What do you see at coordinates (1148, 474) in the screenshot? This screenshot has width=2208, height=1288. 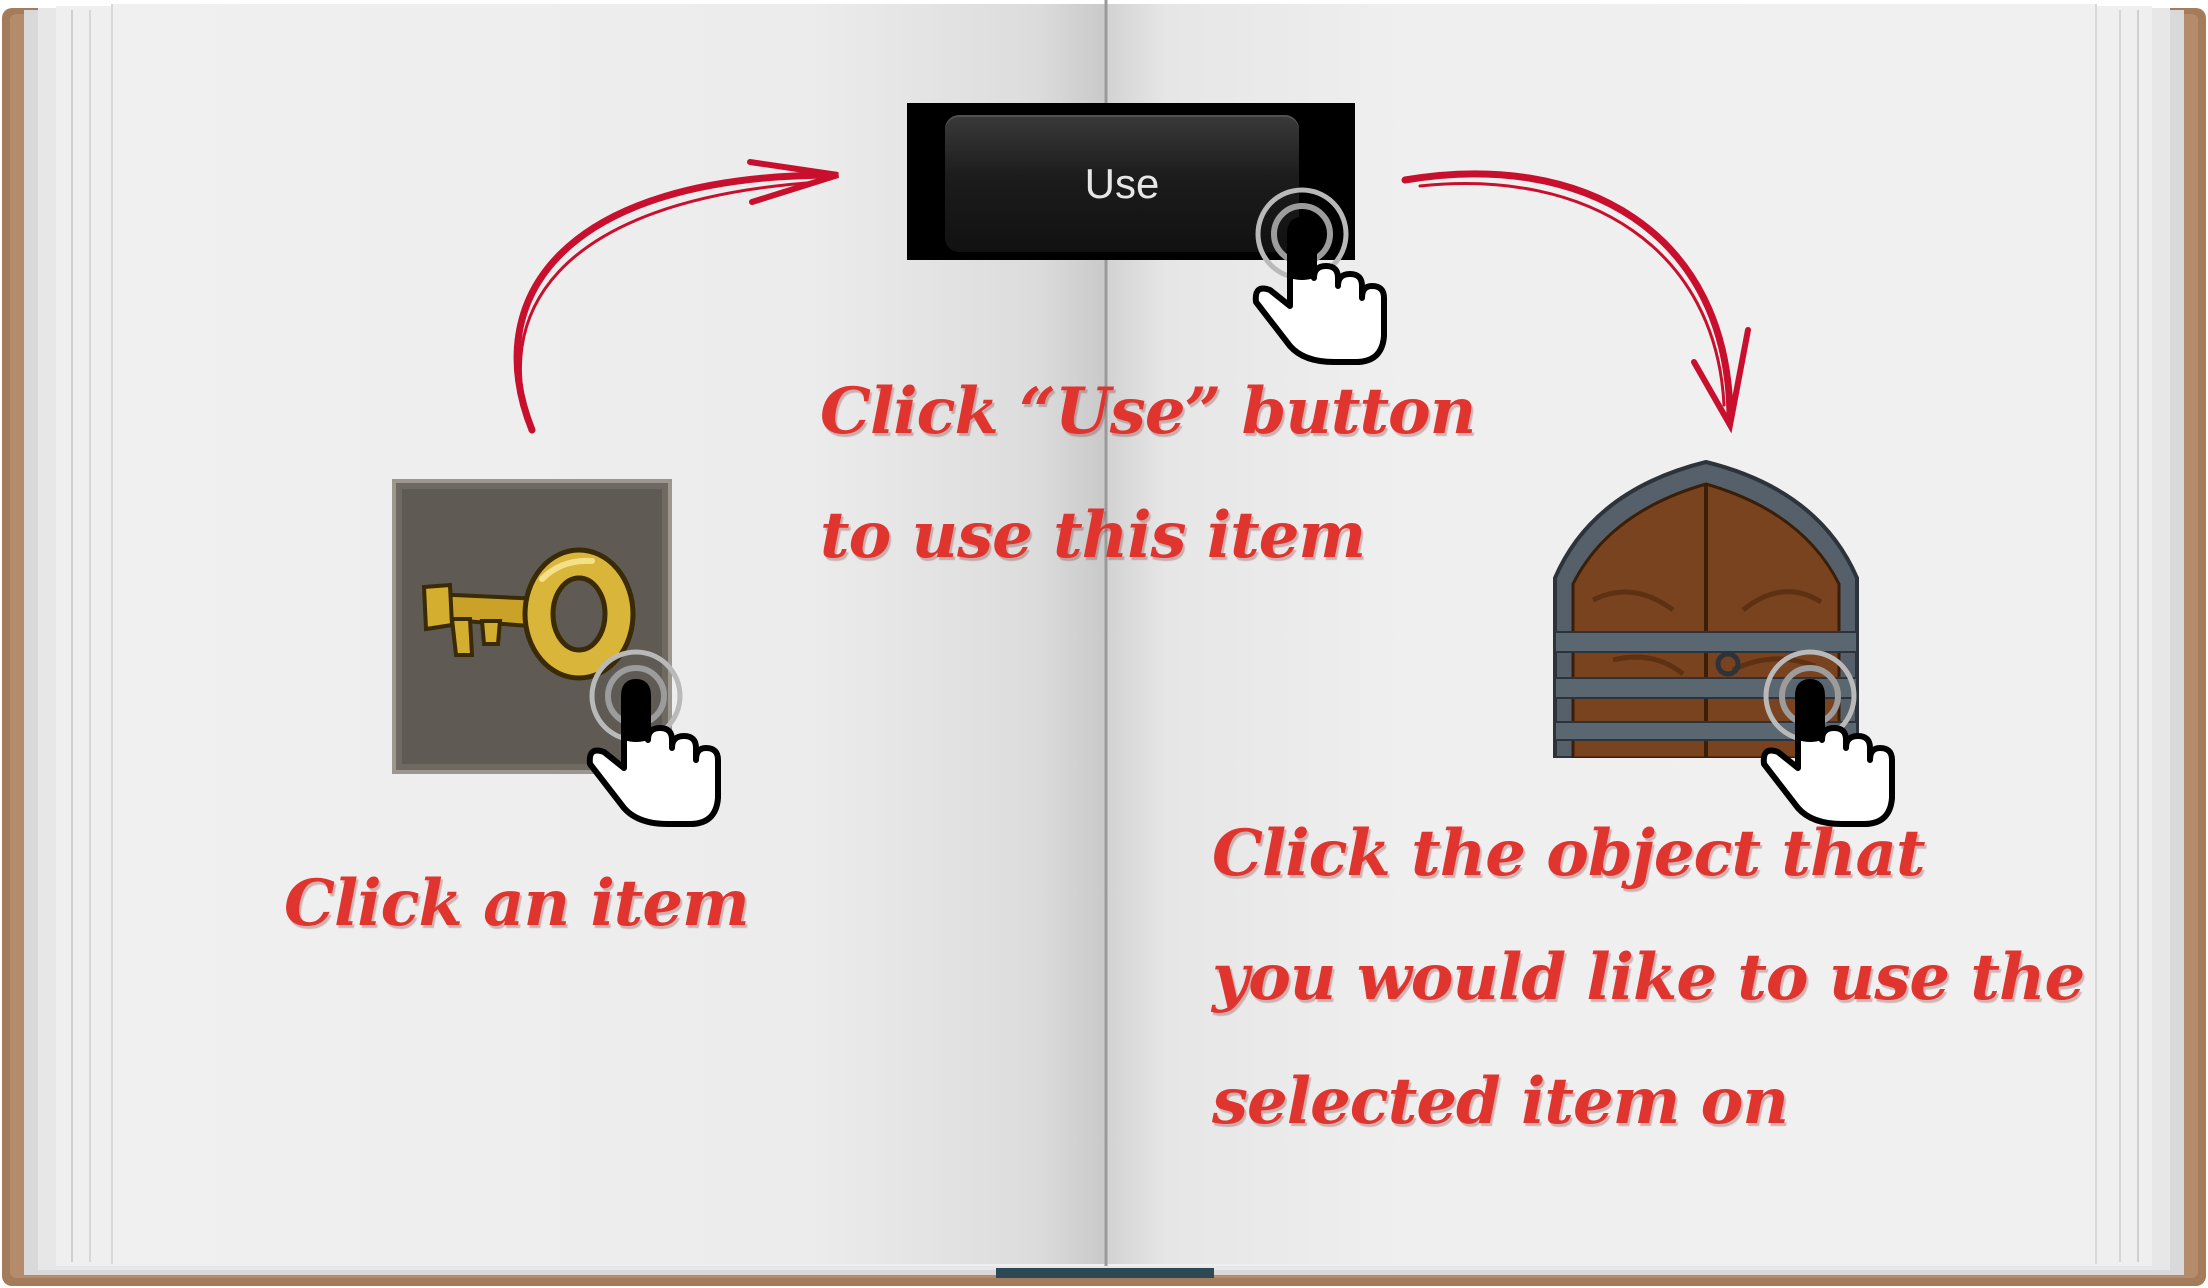 I see `hint-step-2: Click “Use” button to use this item` at bounding box center [1148, 474].